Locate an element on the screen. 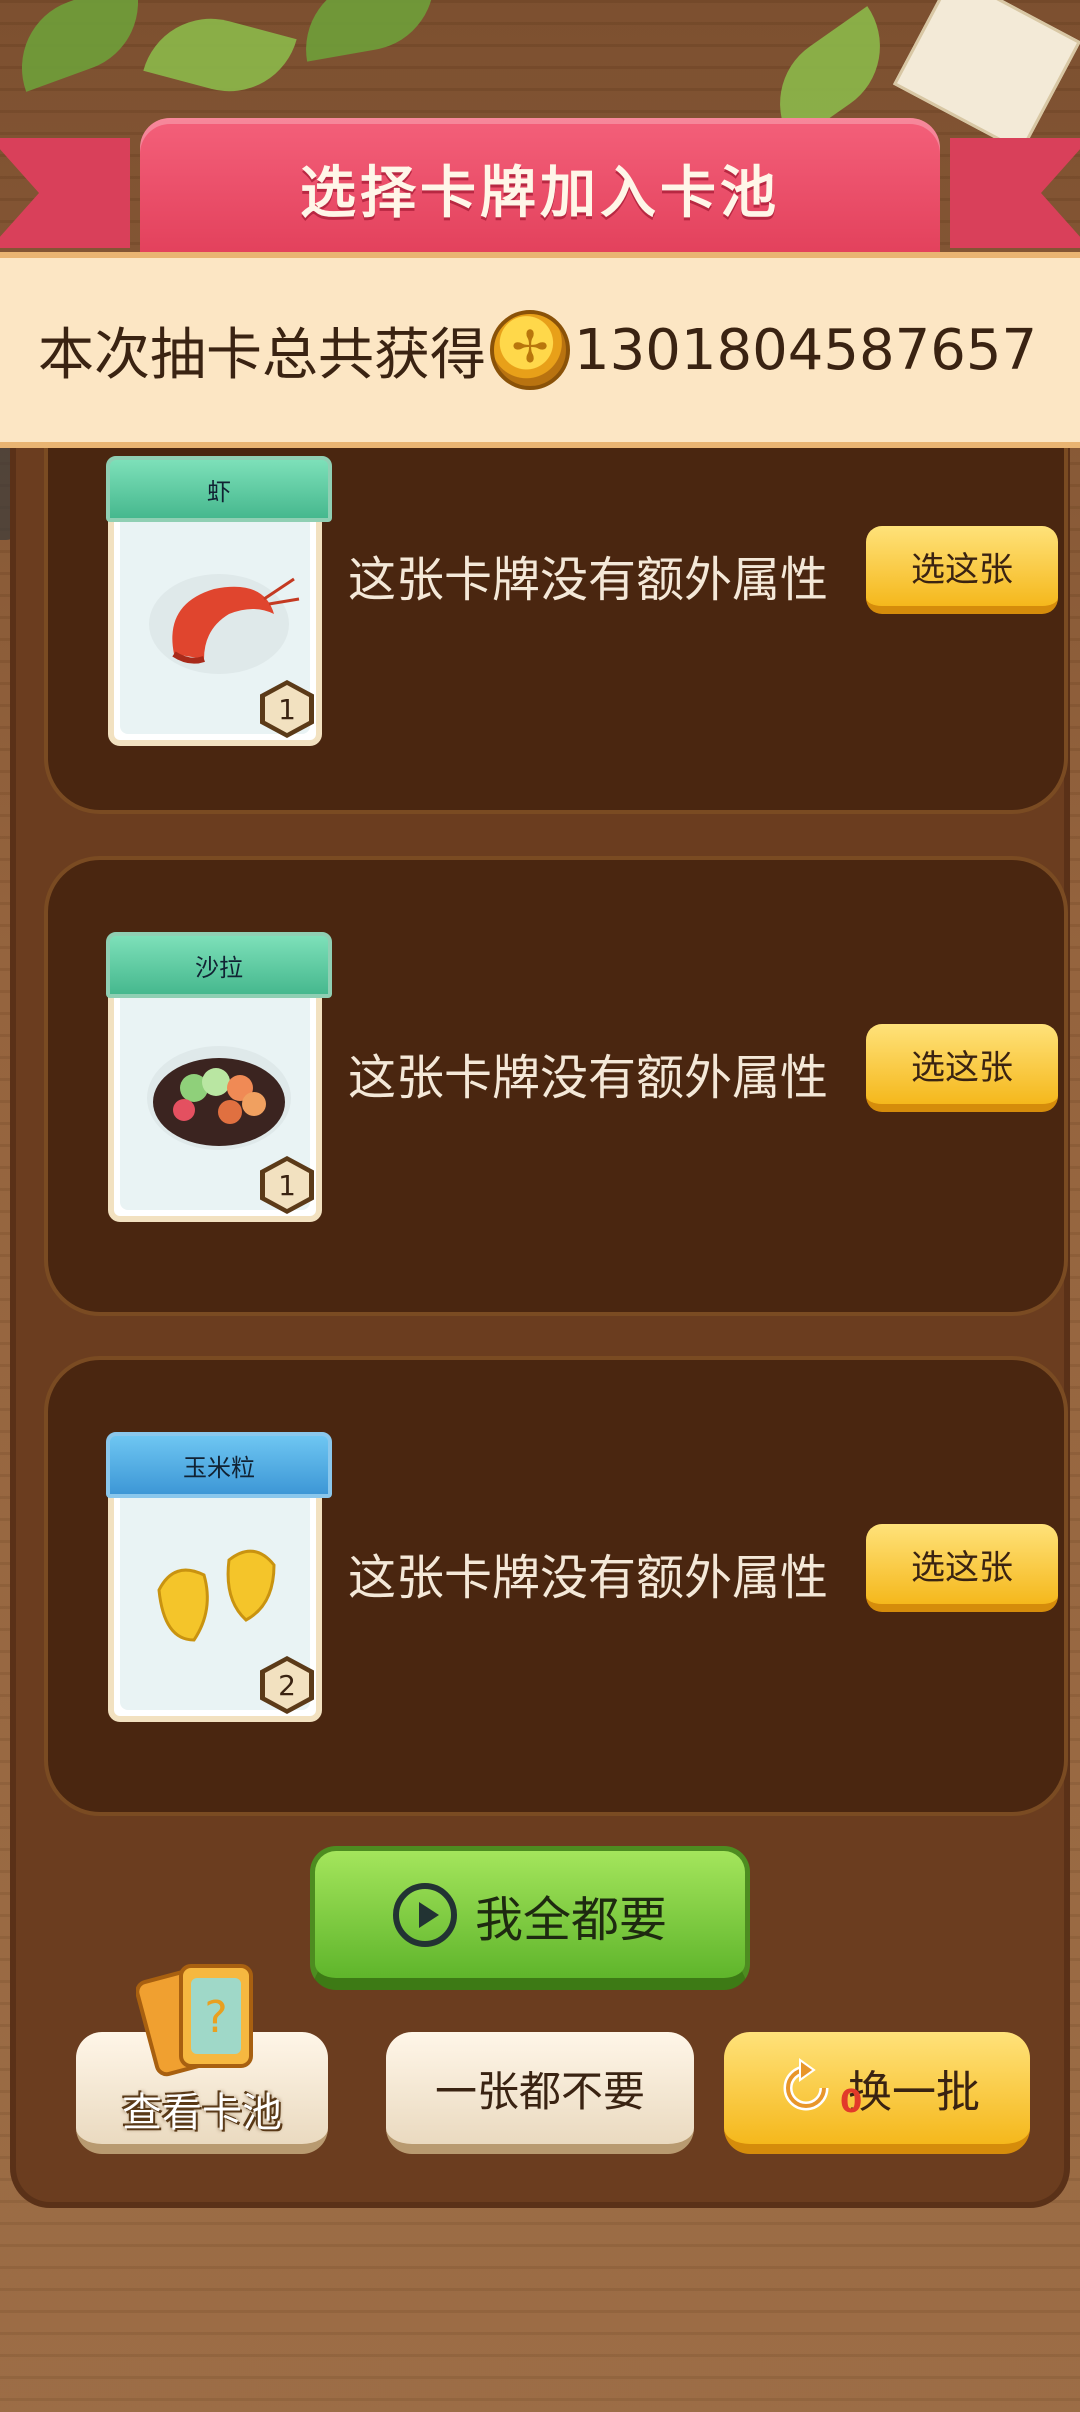  card-corn: 玉米粒 2 is located at coordinates (219, 1577).